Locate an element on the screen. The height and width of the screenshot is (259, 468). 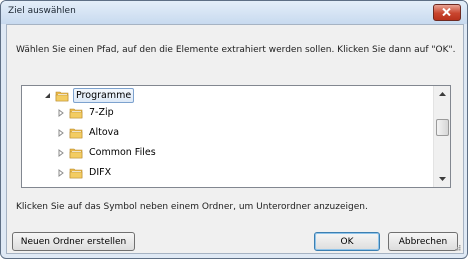
tree-item-altova: Altova is located at coordinates (88, 132).